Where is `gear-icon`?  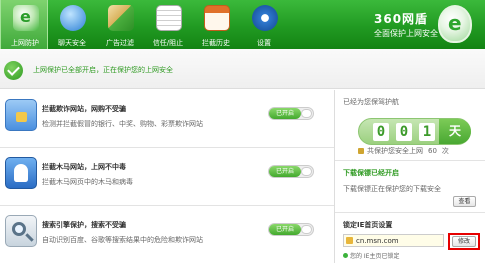
gear-icon is located at coordinates (265, 18).